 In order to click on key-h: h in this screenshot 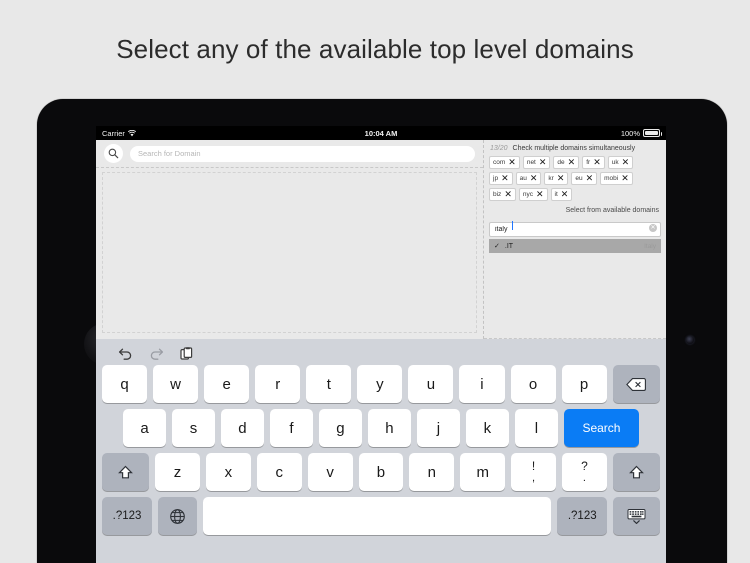, I will do `click(389, 428)`.